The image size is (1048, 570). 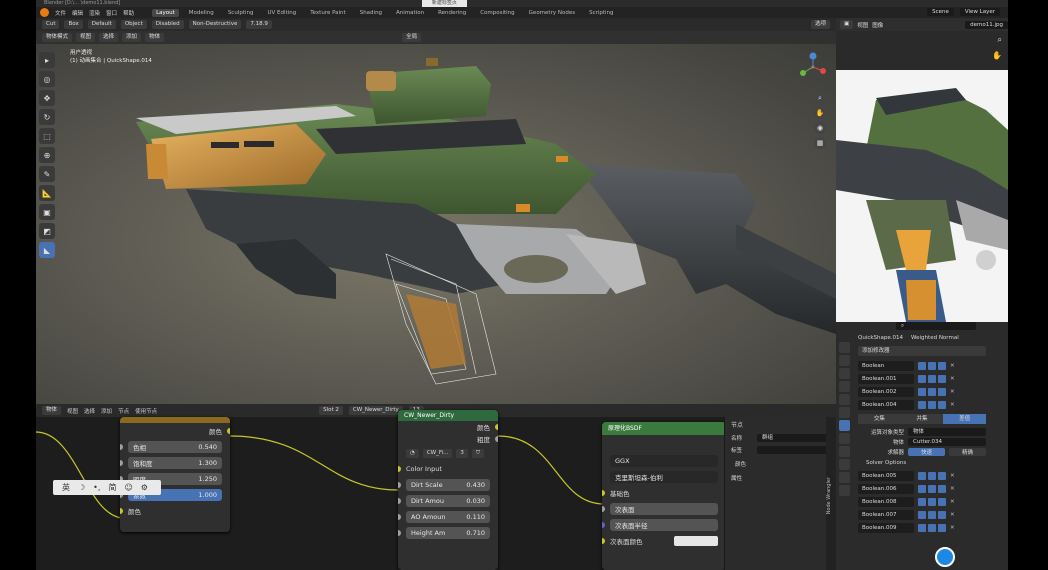 I want to click on tab-sculpting: Sculpting, so click(x=241, y=13).